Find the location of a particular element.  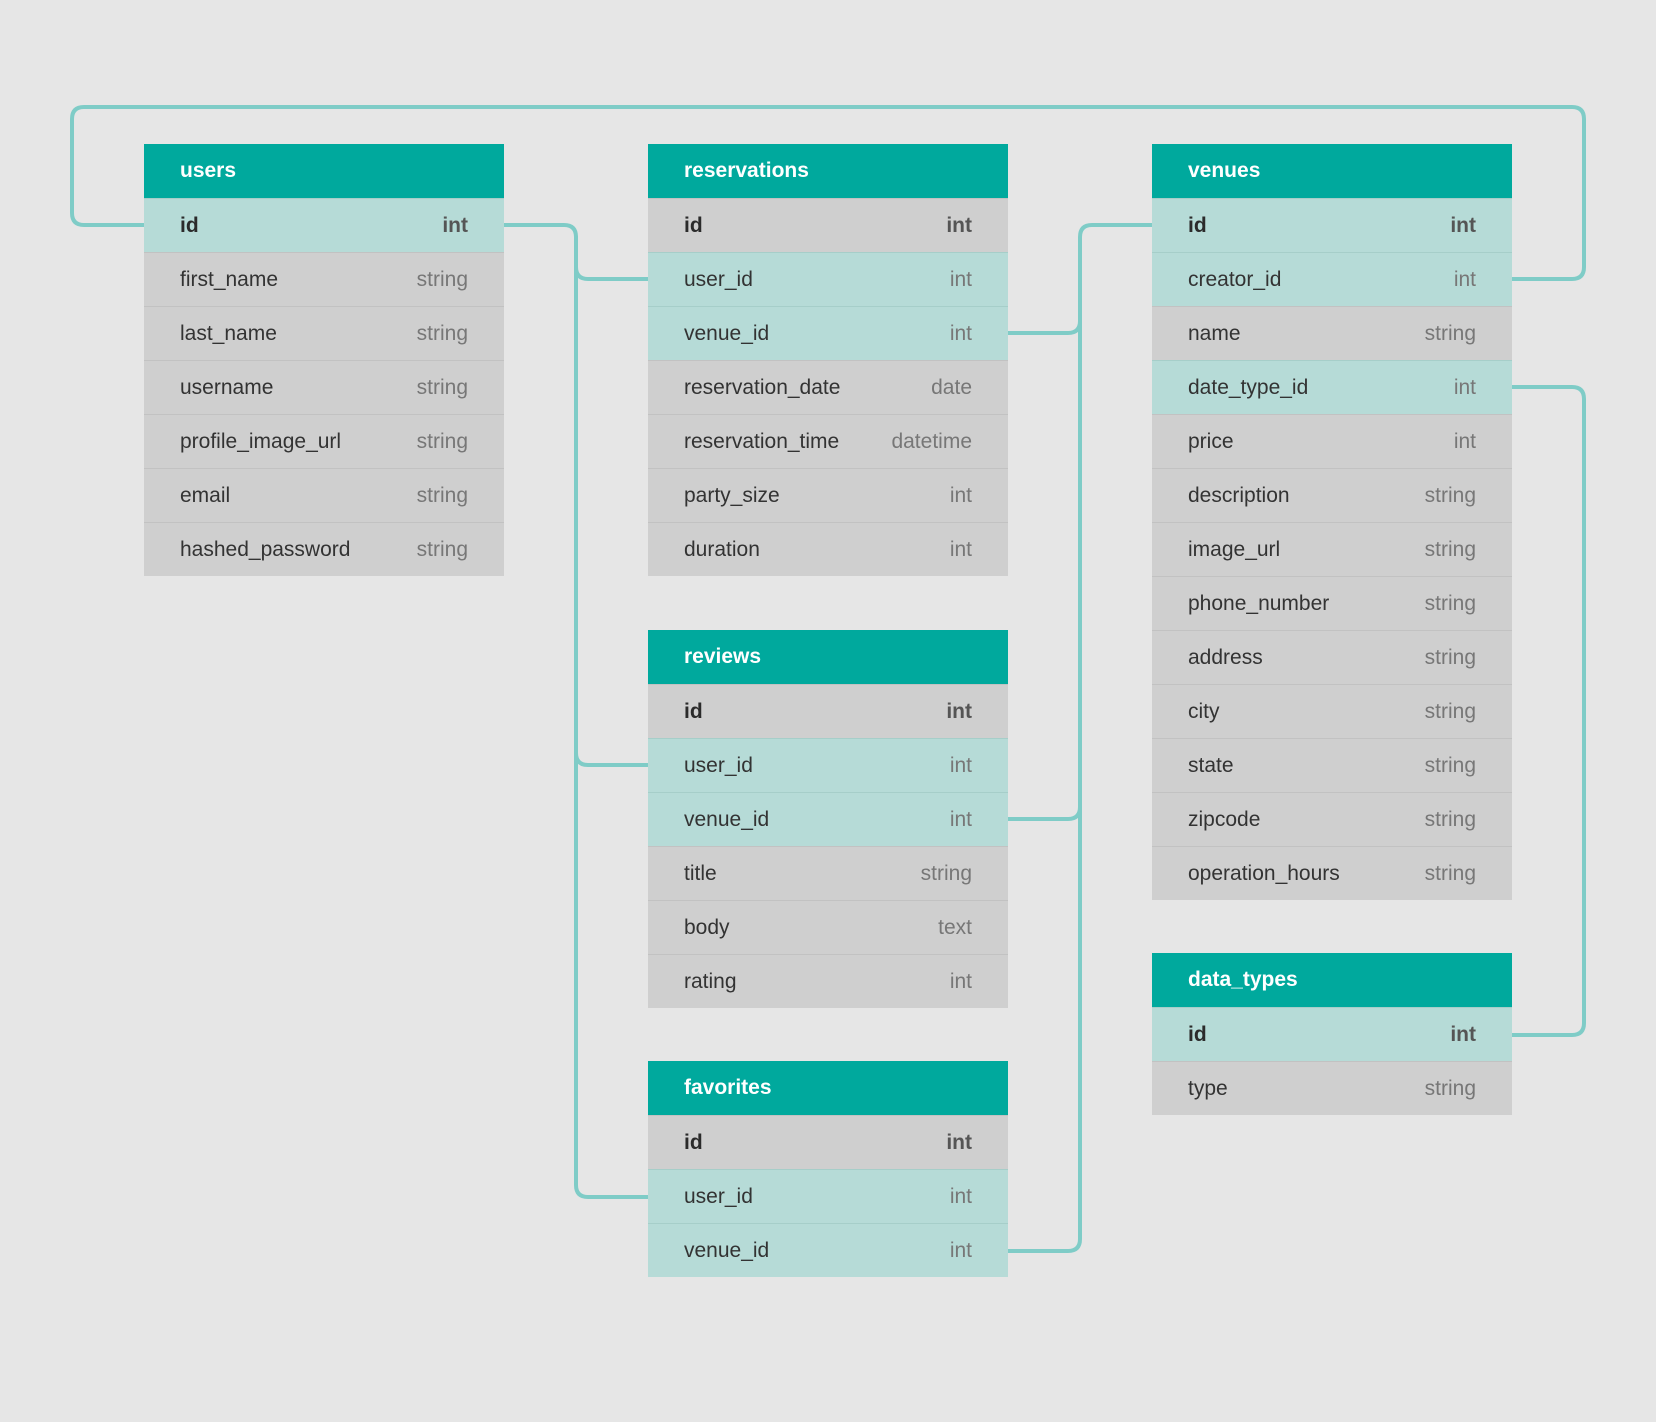

field-row-reviews-venue-id: venue_id int is located at coordinates (828, 819).